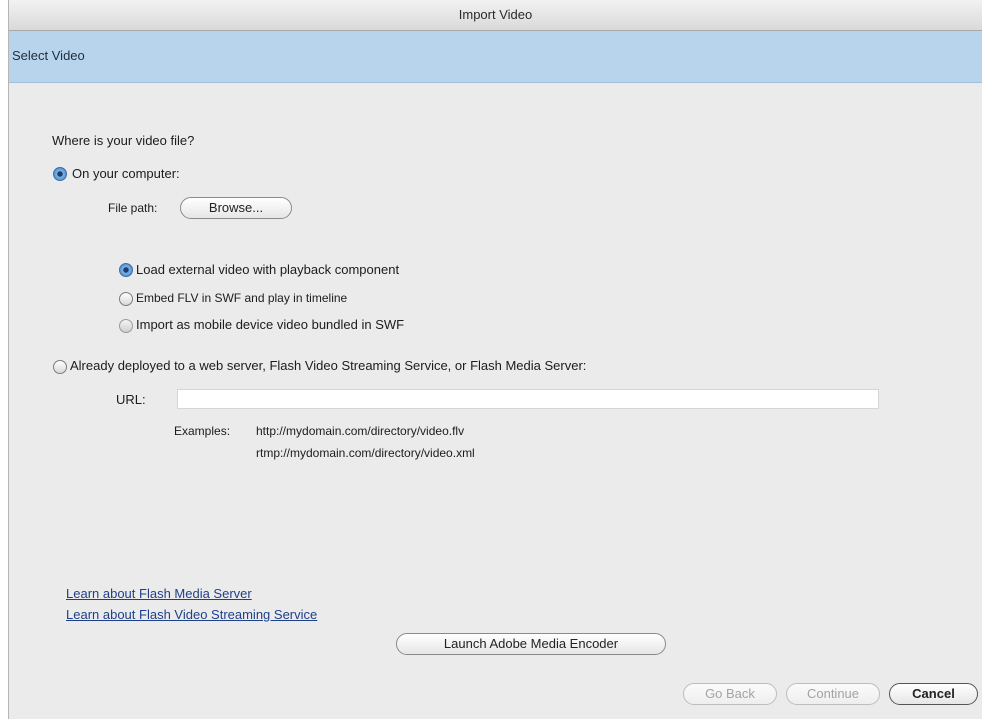 The width and height of the screenshot is (982, 719). What do you see at coordinates (126, 270) in the screenshot?
I see `sub-option-radio-load-external` at bounding box center [126, 270].